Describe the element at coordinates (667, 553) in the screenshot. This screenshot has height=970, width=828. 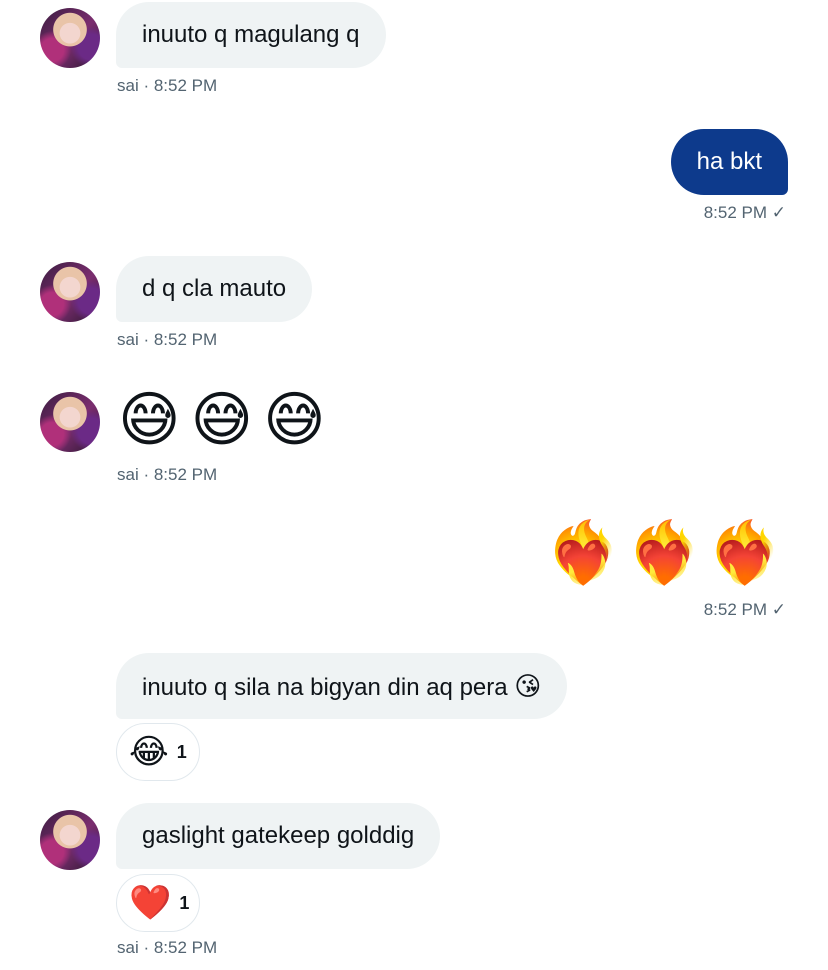
I see `emoji-message: ❤️‍🔥❤️‍🔥❤️‍🔥` at that location.